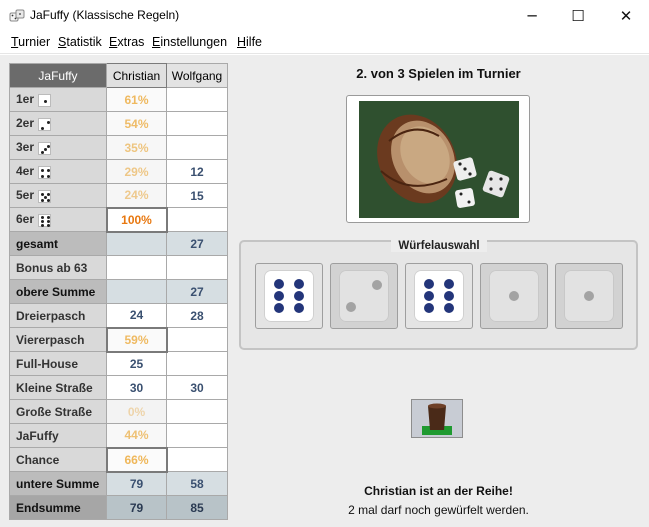  I want to click on score-cell-christian: 61%, so click(136, 99).